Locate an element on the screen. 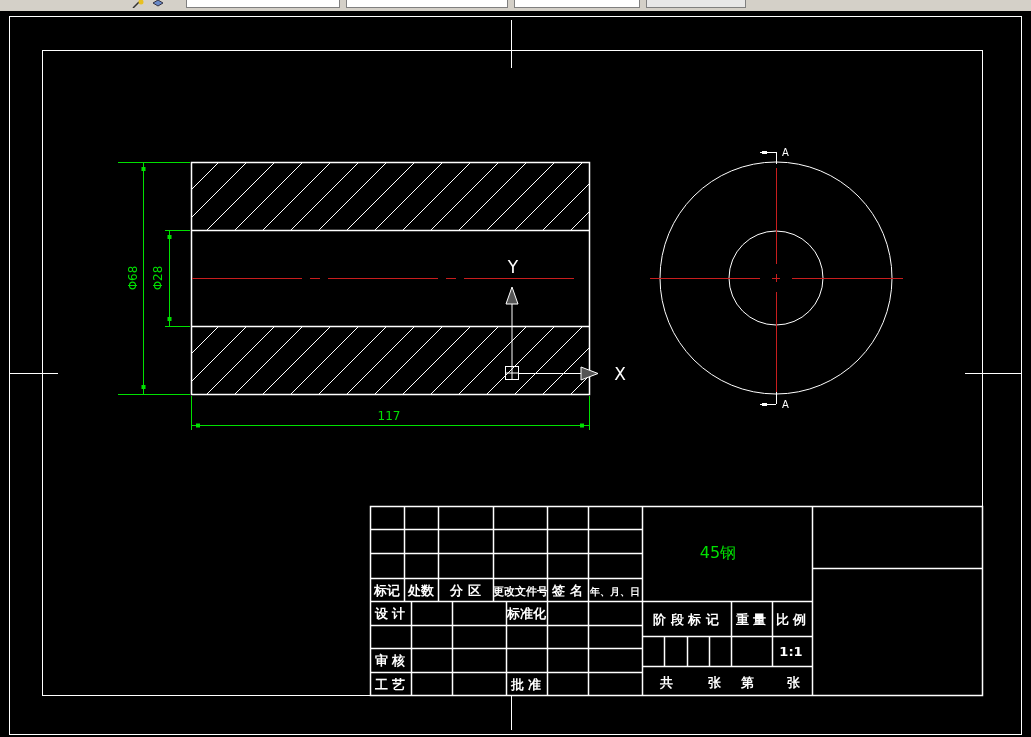 This screenshot has width=1031, height=737. dimension-text: Φ68 is located at coordinates (133, 278).